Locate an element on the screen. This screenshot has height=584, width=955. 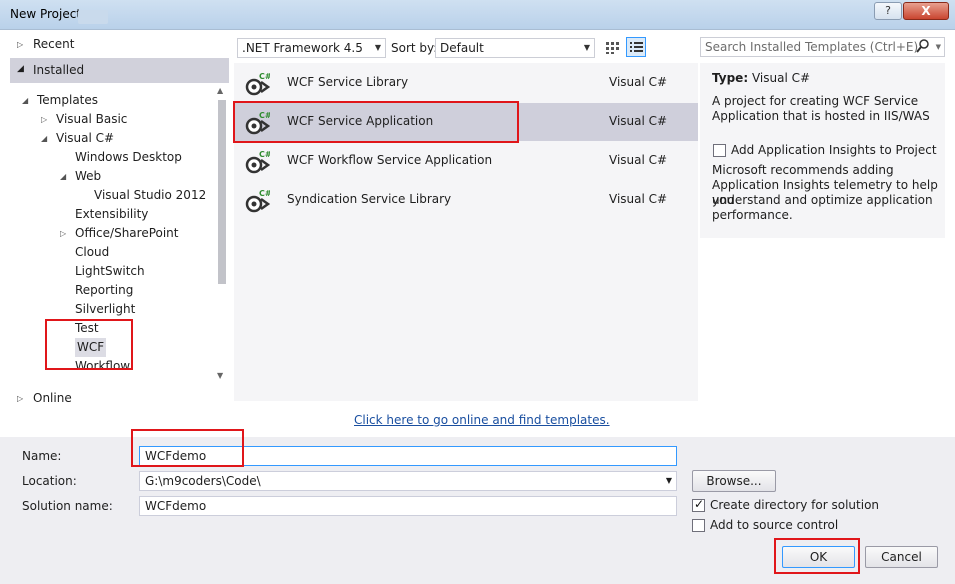
tree-item-label: Cloud is located at coordinates (92, 252).